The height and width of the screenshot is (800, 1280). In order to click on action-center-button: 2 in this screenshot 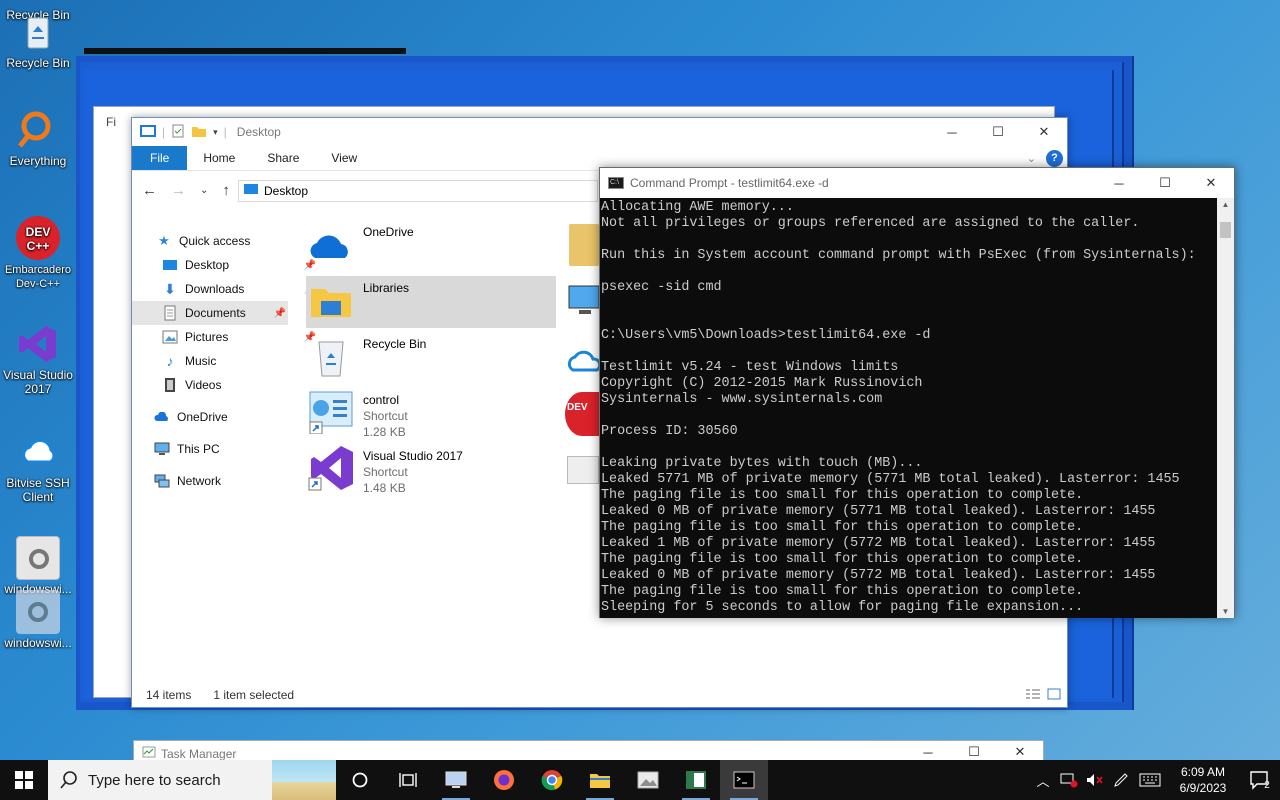, I will do `click(1260, 780)`.